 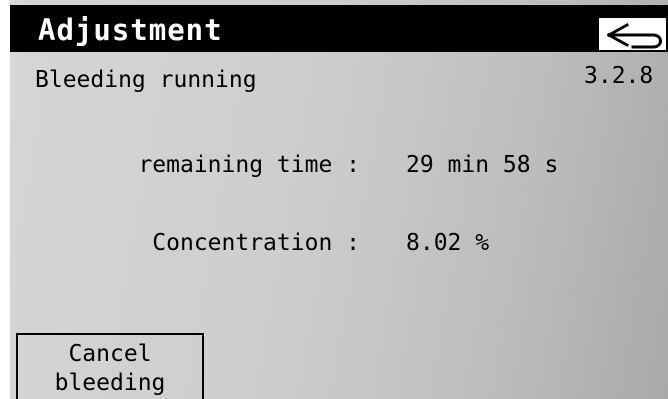 What do you see at coordinates (619, 76) in the screenshot?
I see `screen-code: 3.2.8` at bounding box center [619, 76].